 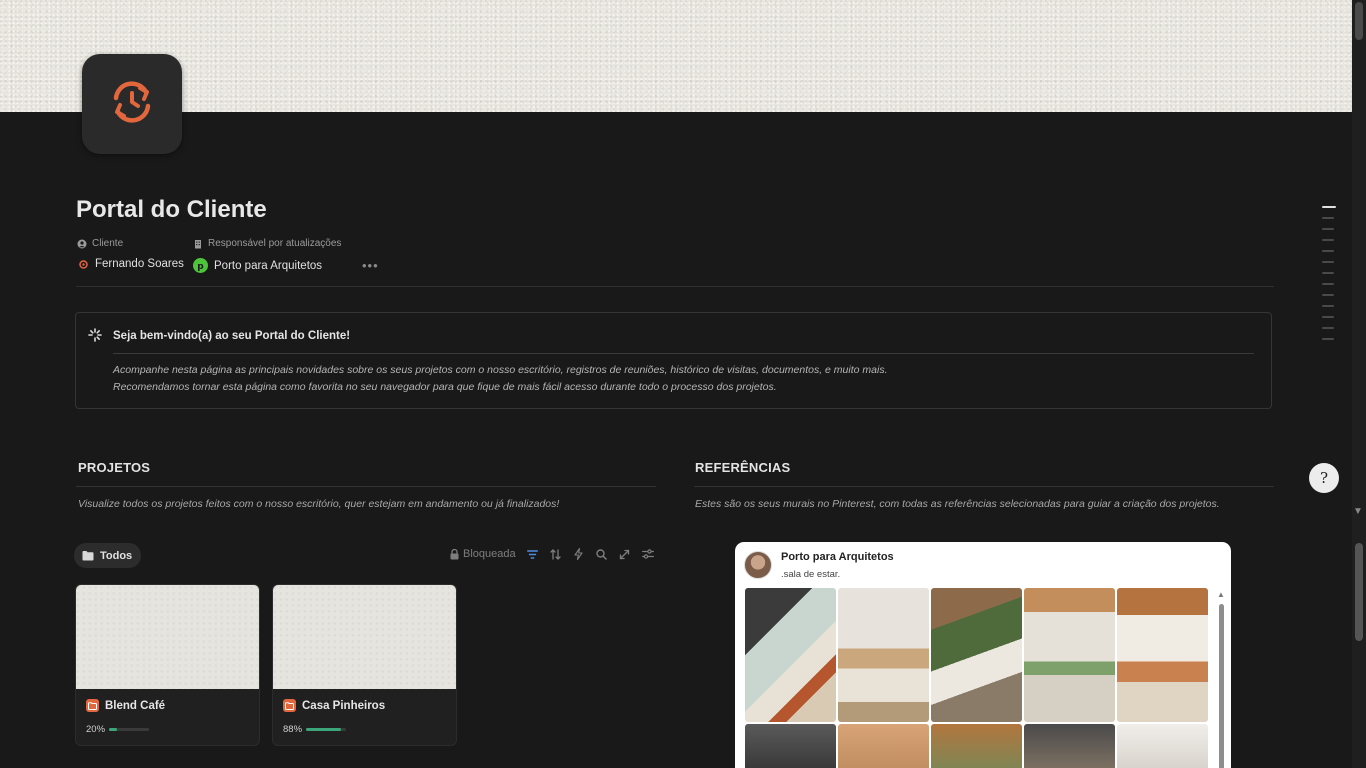 I want to click on referencias-heading: REFERÊNCIAS, so click(x=742, y=467).